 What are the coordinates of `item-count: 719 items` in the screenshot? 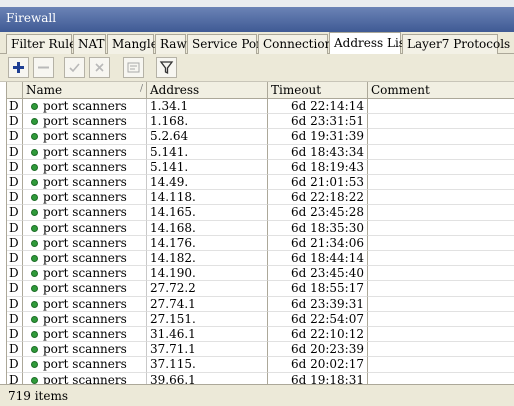 It's located at (38, 396).